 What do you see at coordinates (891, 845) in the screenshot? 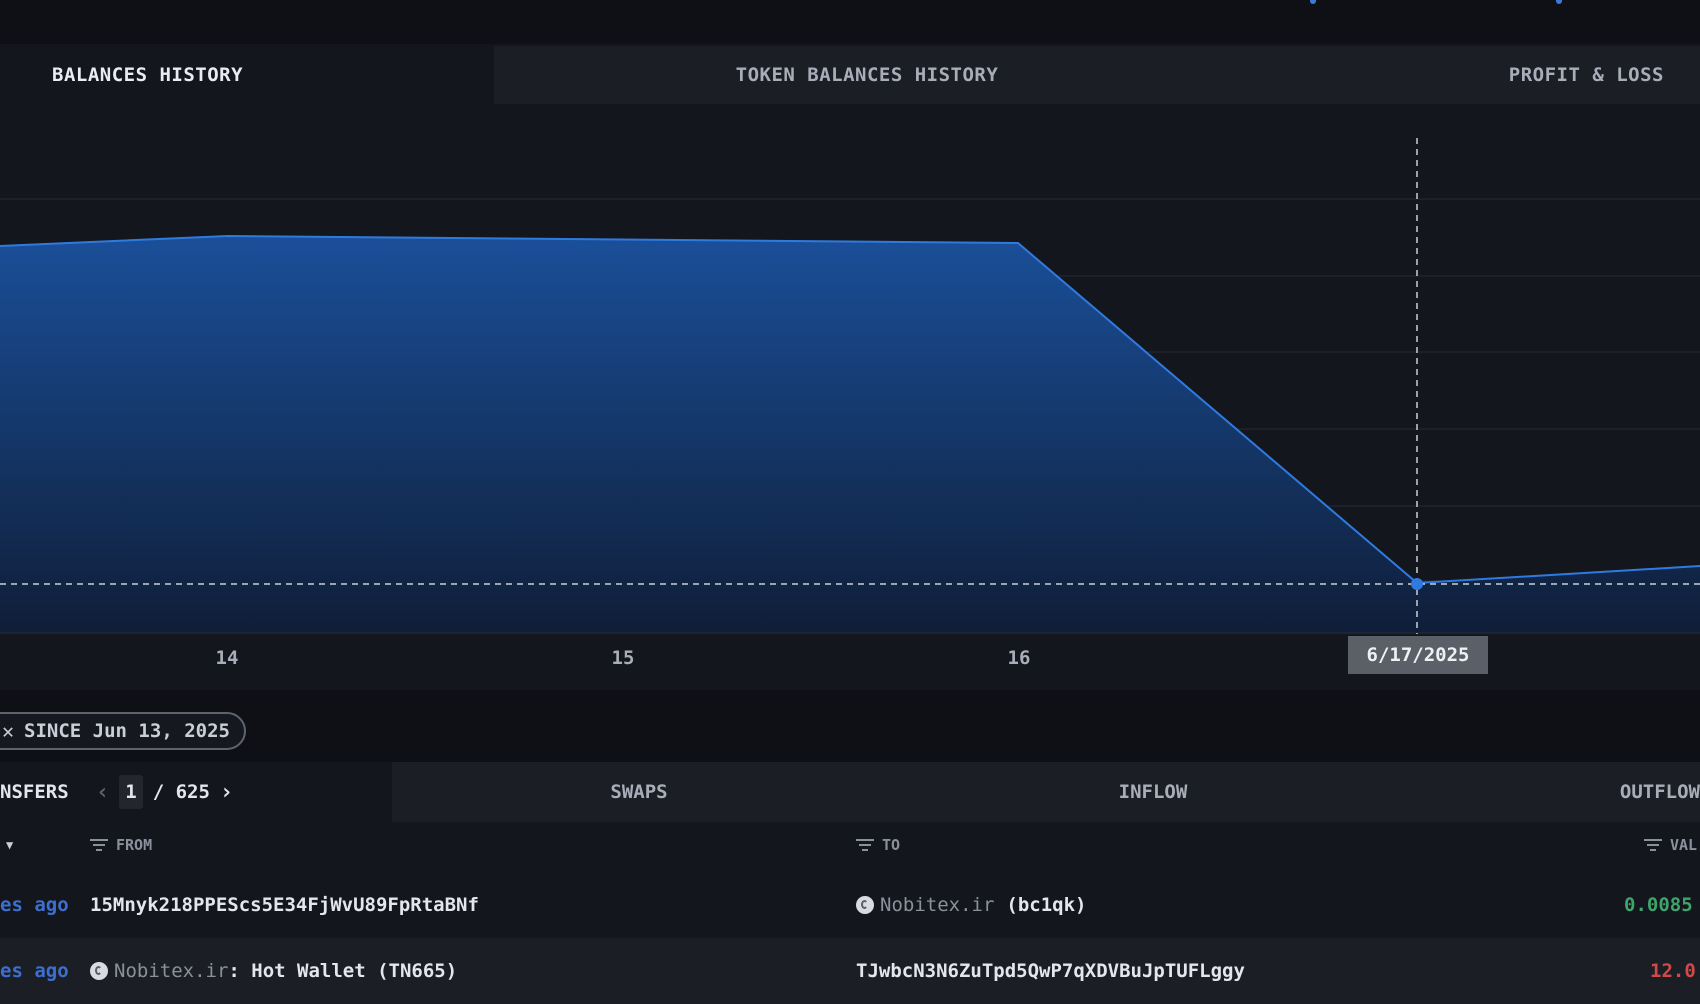
I see `column-to-label: TO` at bounding box center [891, 845].